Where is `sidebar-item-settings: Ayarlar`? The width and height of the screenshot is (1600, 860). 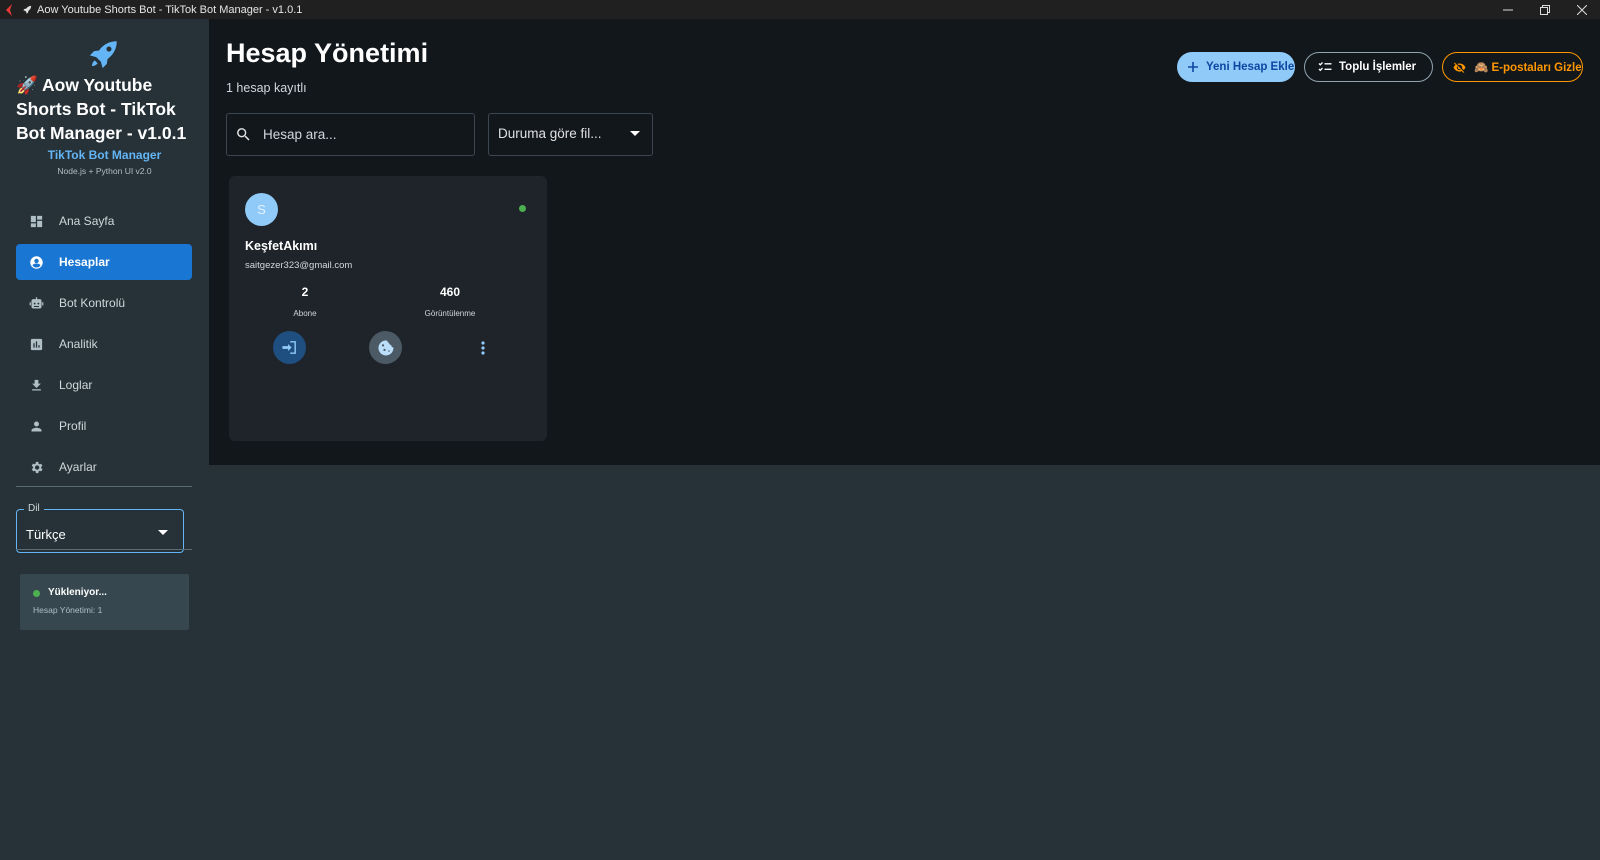 sidebar-item-settings: Ayarlar is located at coordinates (104, 467).